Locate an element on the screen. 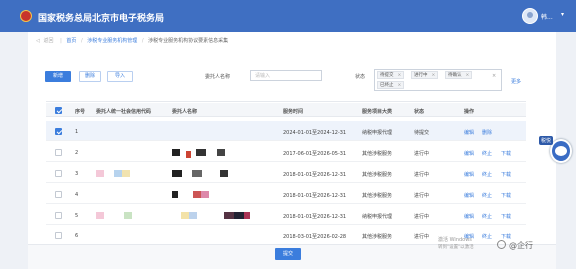  row-number: 4 is located at coordinates (77, 195).